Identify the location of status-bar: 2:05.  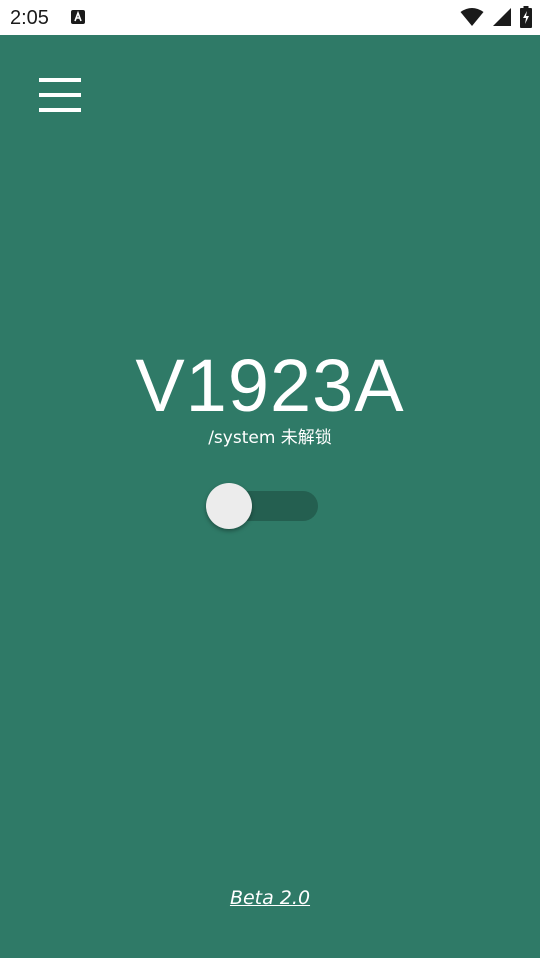
(270, 17).